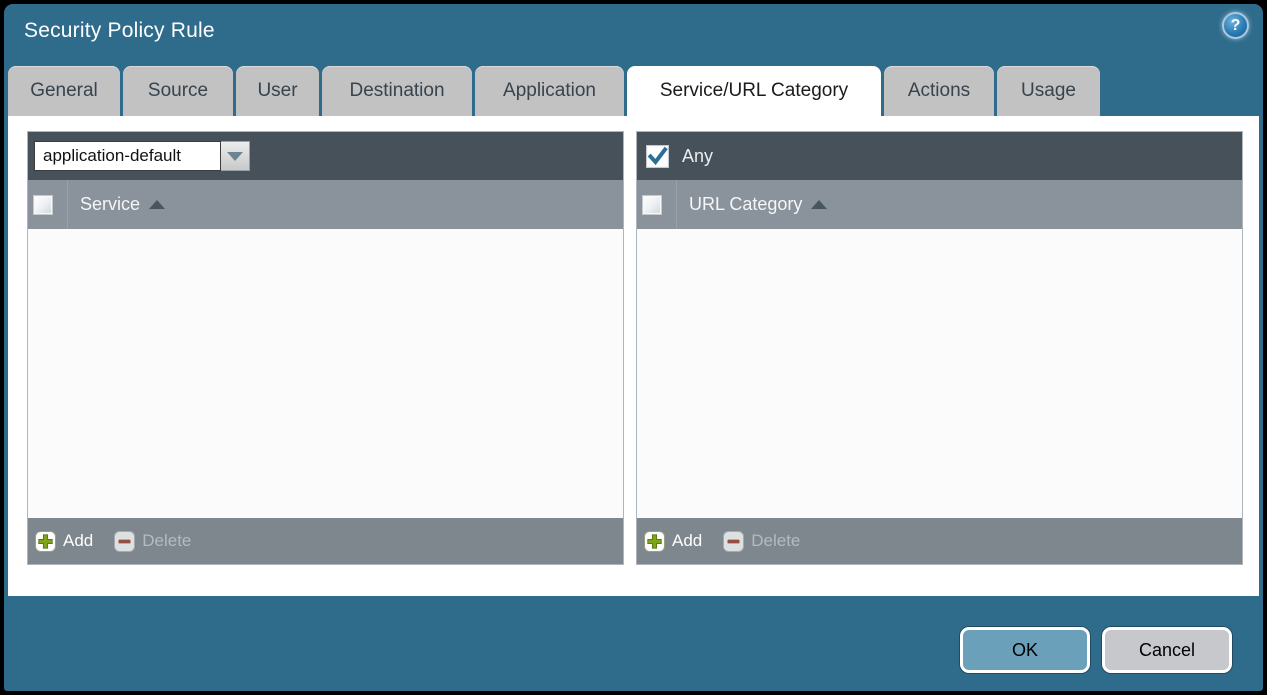 This screenshot has width=1267, height=695. Describe the element at coordinates (110, 204) in the screenshot. I see `service-column-label: Service` at that location.